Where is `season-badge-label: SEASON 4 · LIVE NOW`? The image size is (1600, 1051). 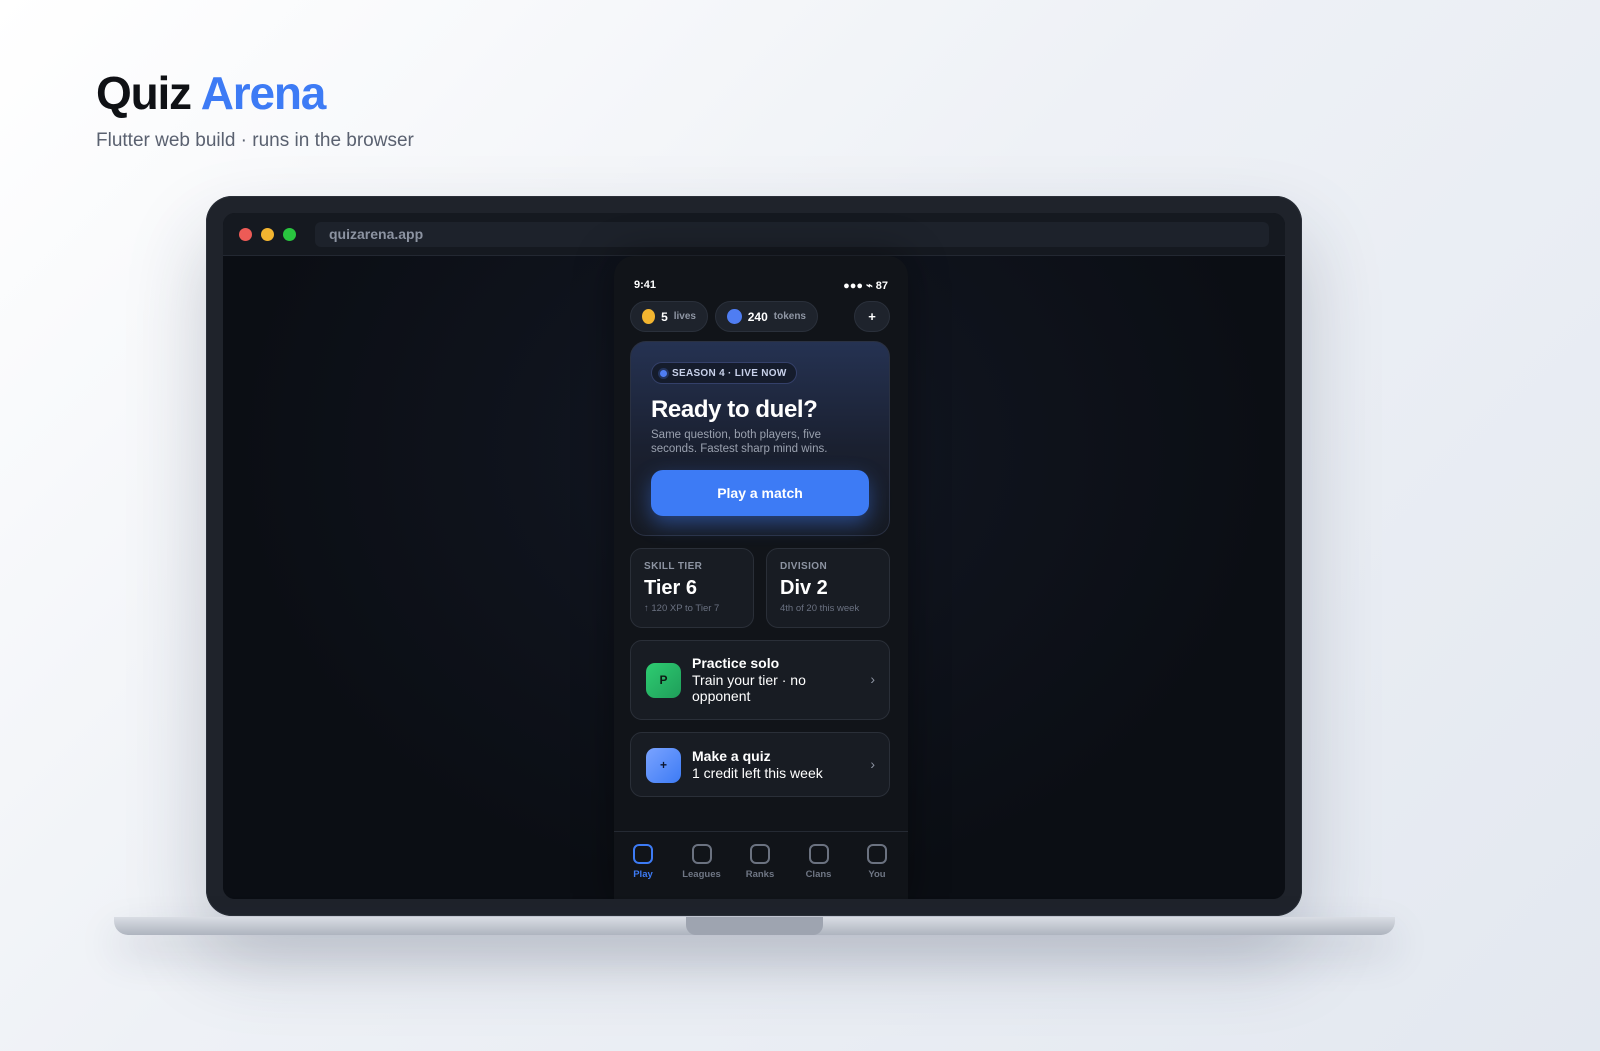
season-badge-label: SEASON 4 · LIVE NOW is located at coordinates (729, 373).